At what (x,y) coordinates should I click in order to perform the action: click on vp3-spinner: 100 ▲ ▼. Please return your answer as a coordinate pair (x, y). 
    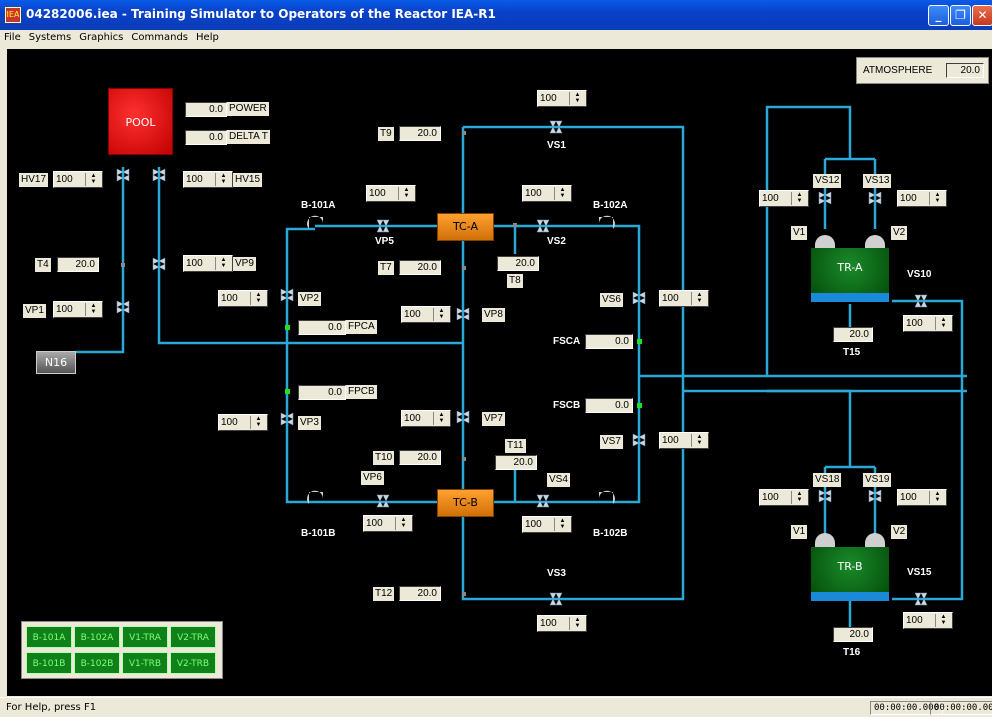
    Looking at the image, I should click on (243, 422).